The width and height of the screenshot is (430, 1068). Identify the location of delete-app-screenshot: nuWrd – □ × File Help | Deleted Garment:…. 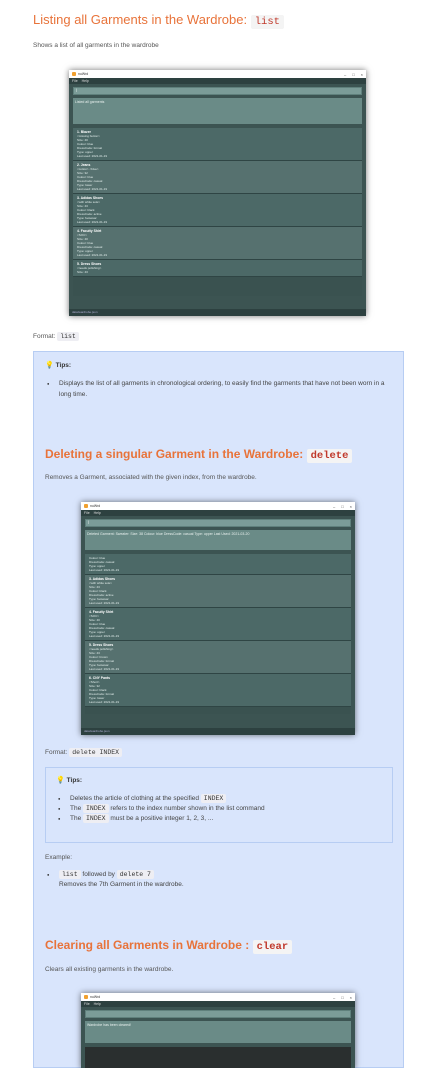
(218, 618).